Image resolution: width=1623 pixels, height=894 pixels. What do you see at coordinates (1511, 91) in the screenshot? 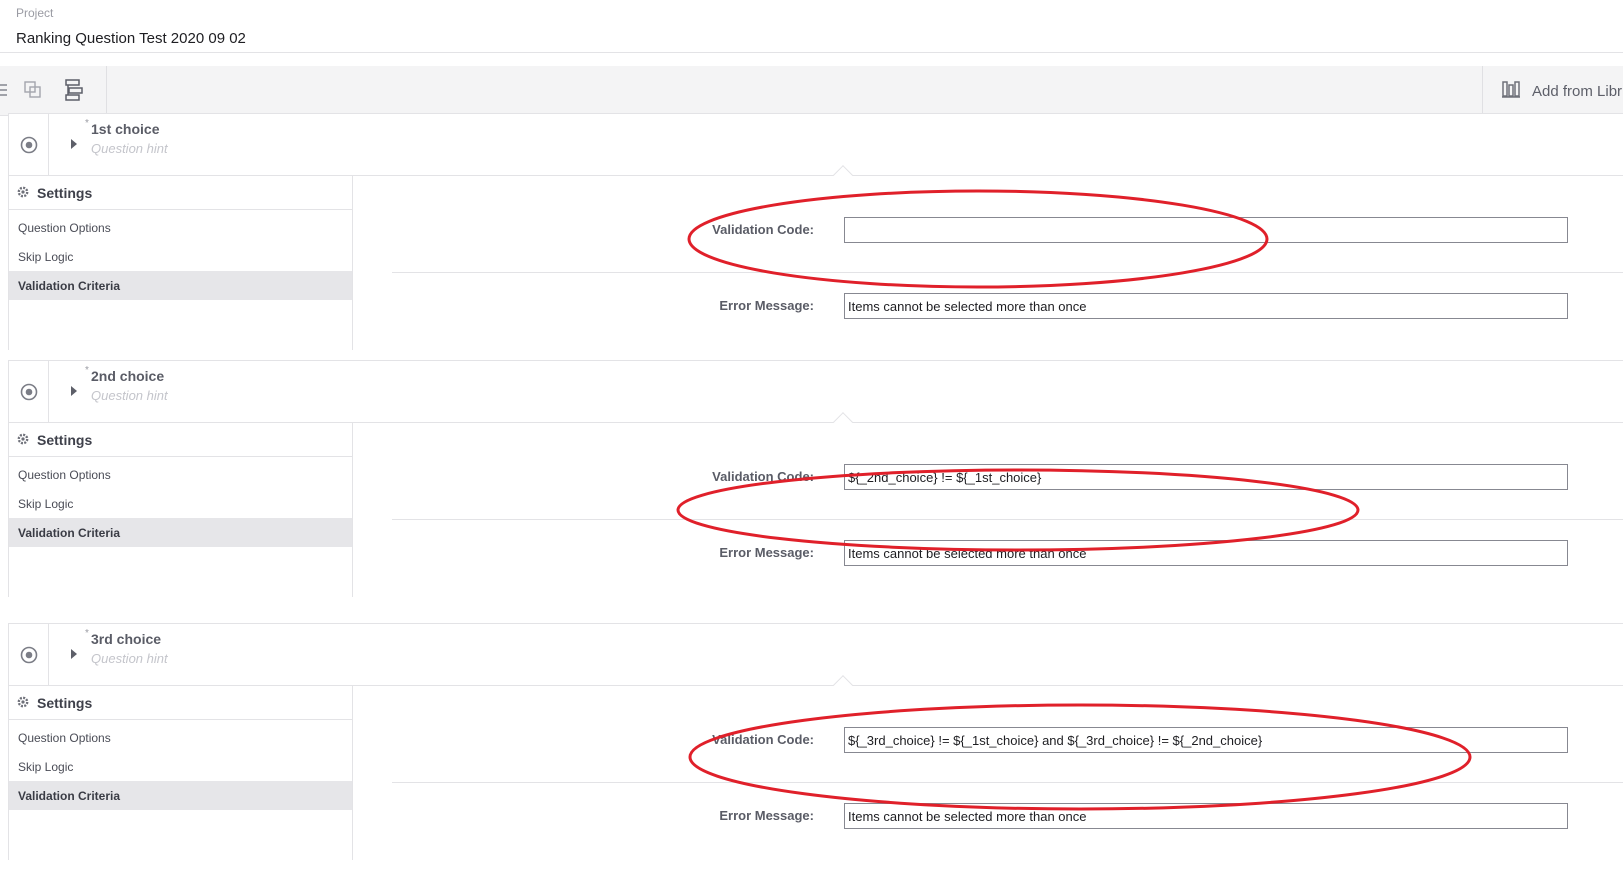
I see `library-icon` at bounding box center [1511, 91].